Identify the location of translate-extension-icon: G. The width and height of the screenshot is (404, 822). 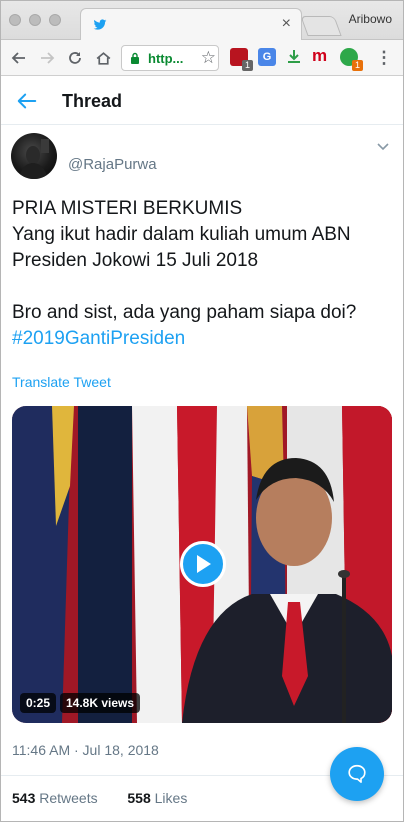
(267, 57).